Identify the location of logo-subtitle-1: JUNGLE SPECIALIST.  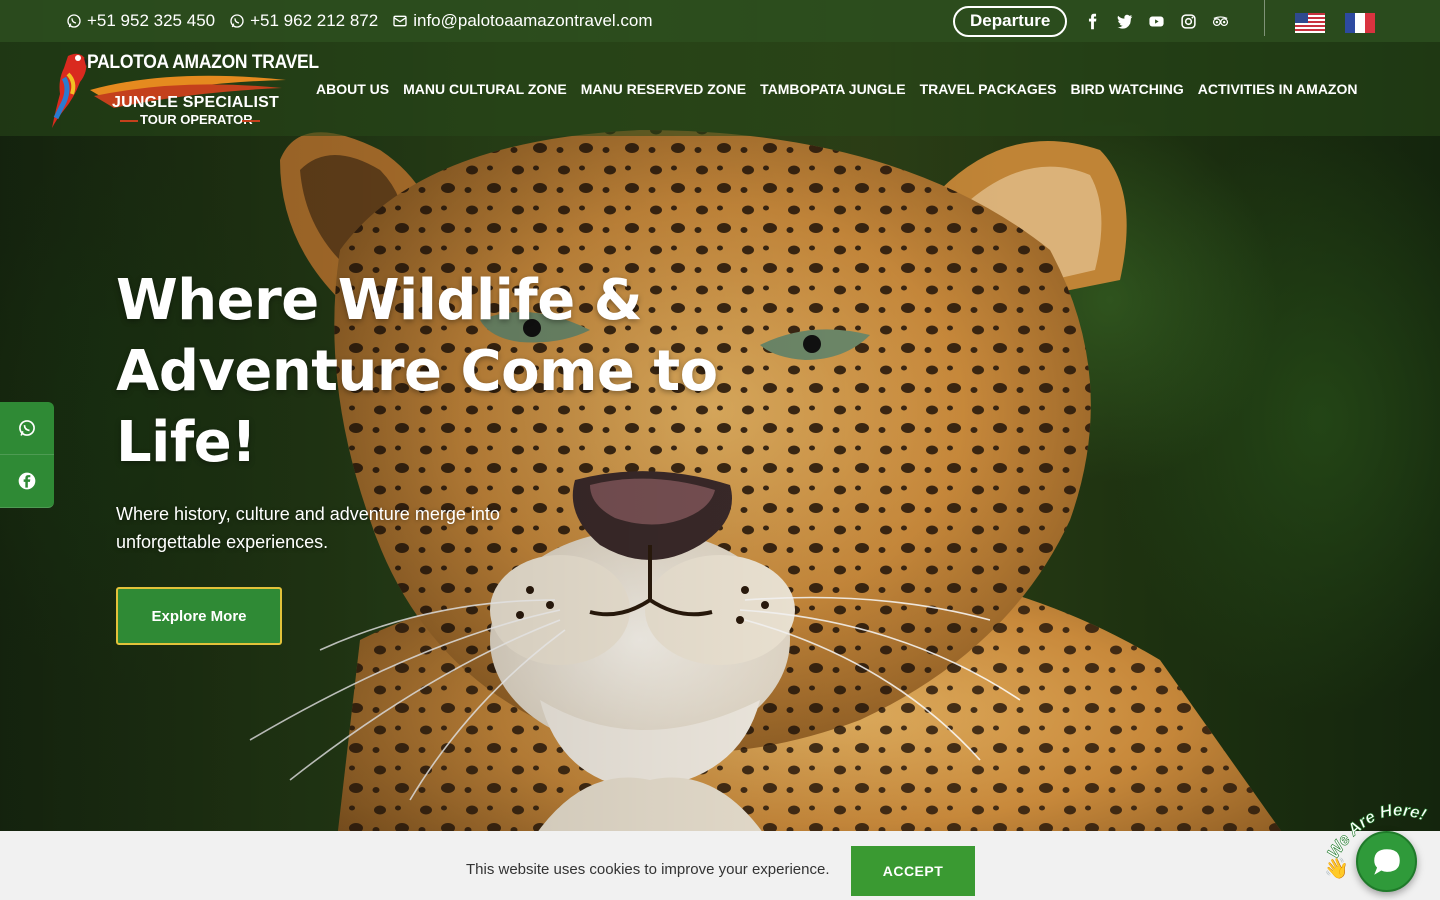
(195, 102).